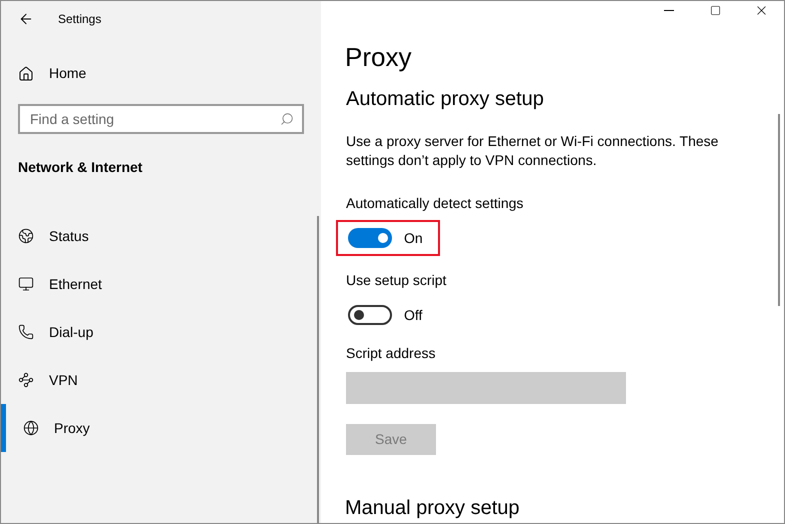 The width and height of the screenshot is (785, 524). What do you see at coordinates (445, 99) in the screenshot?
I see `section-heading: Automatic proxy setup` at bounding box center [445, 99].